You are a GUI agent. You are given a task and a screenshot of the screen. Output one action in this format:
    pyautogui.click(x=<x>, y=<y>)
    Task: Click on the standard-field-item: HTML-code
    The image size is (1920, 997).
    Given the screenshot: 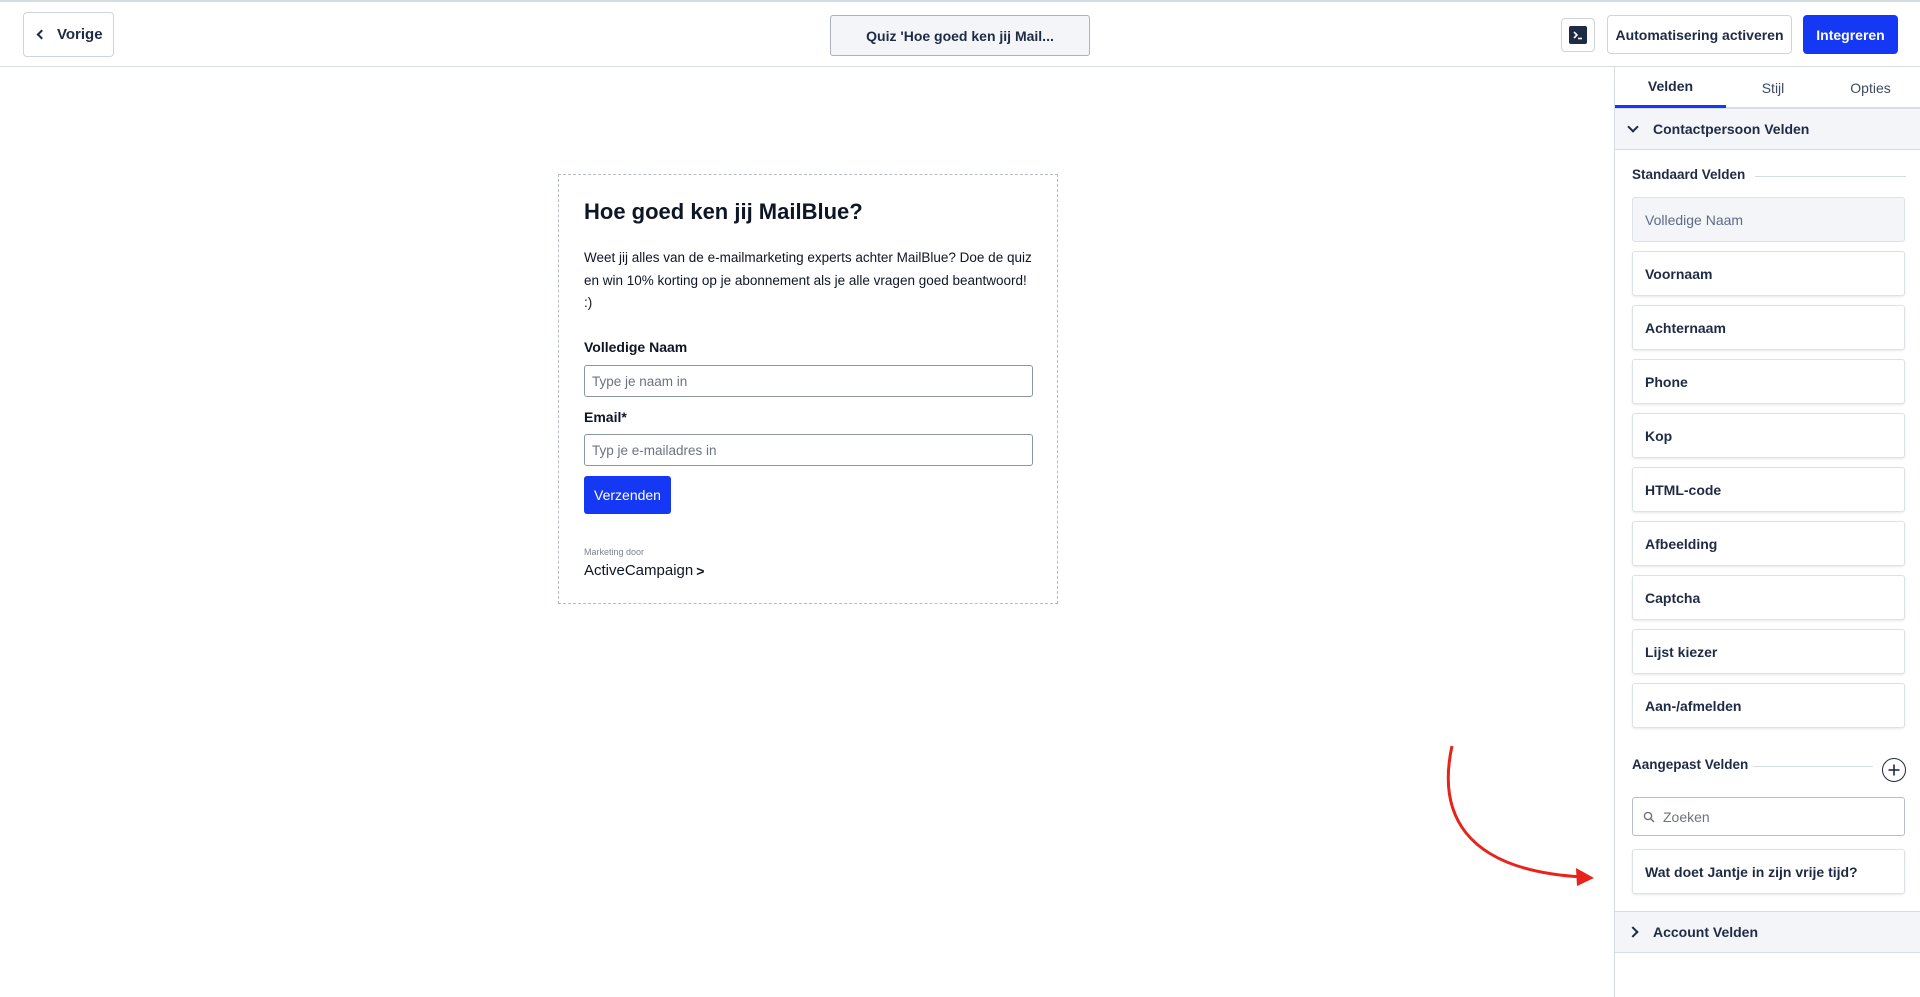 What is the action you would take?
    pyautogui.click(x=1768, y=489)
    